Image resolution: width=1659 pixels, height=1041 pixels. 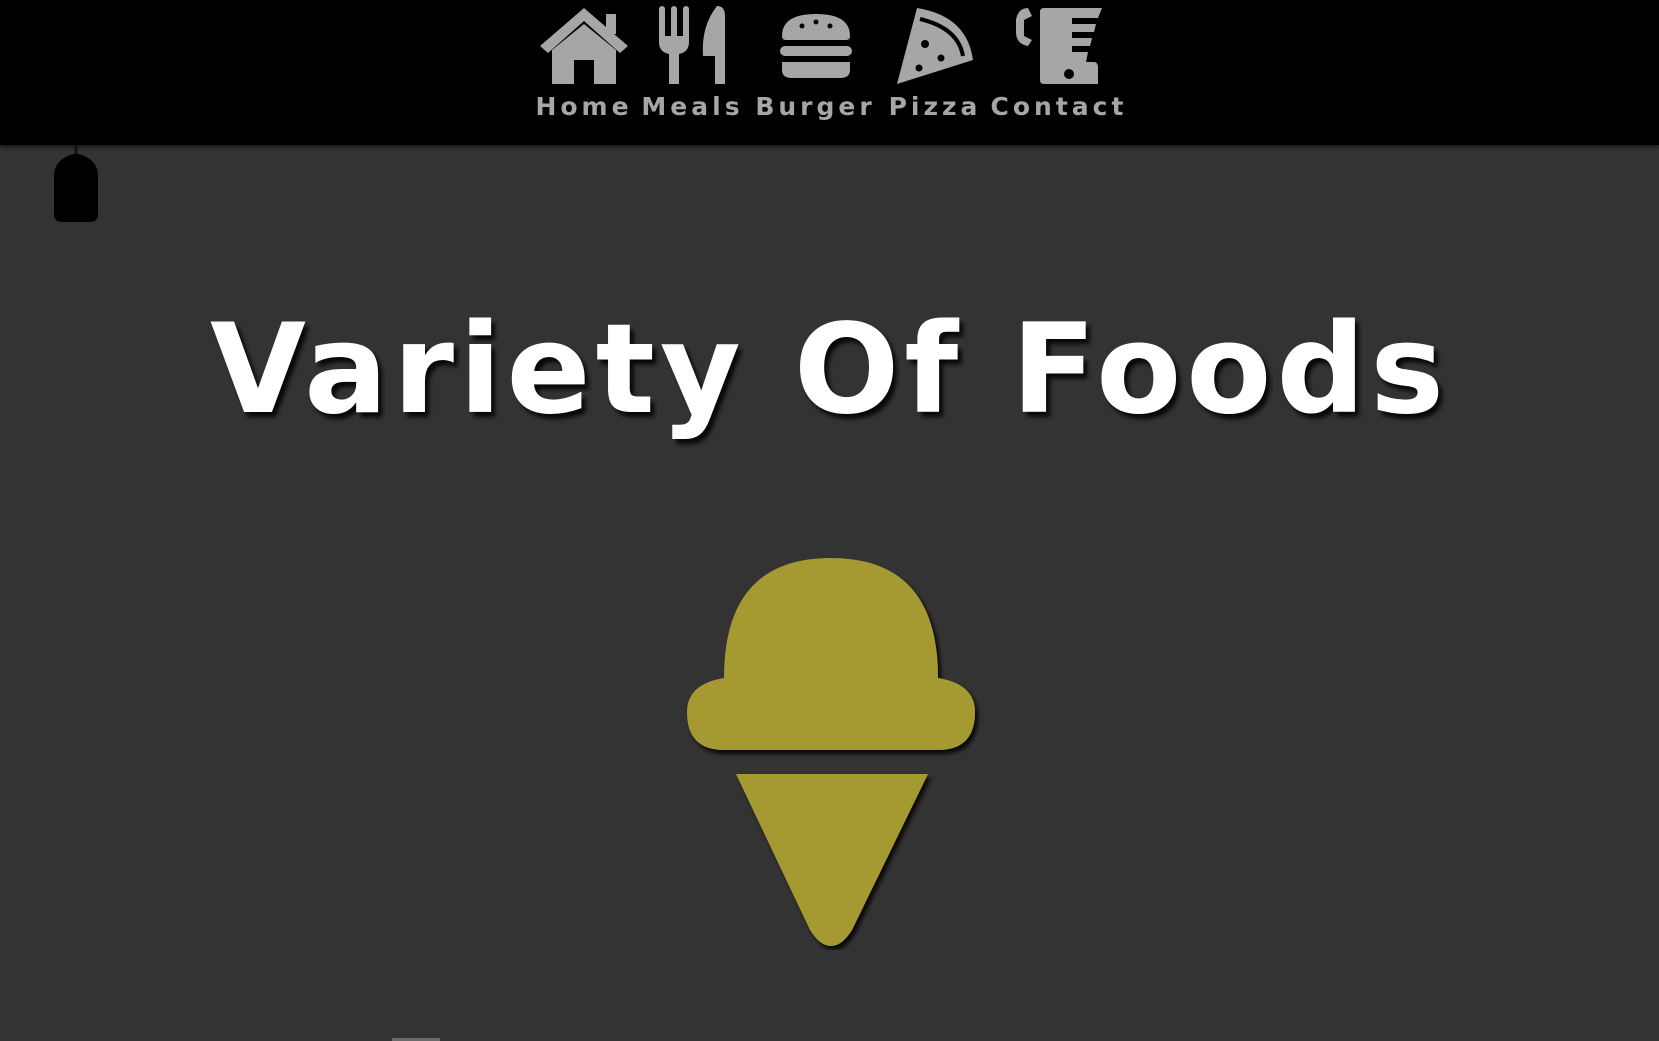 I want to click on nav-label-meals: Meals, so click(x=692, y=106).